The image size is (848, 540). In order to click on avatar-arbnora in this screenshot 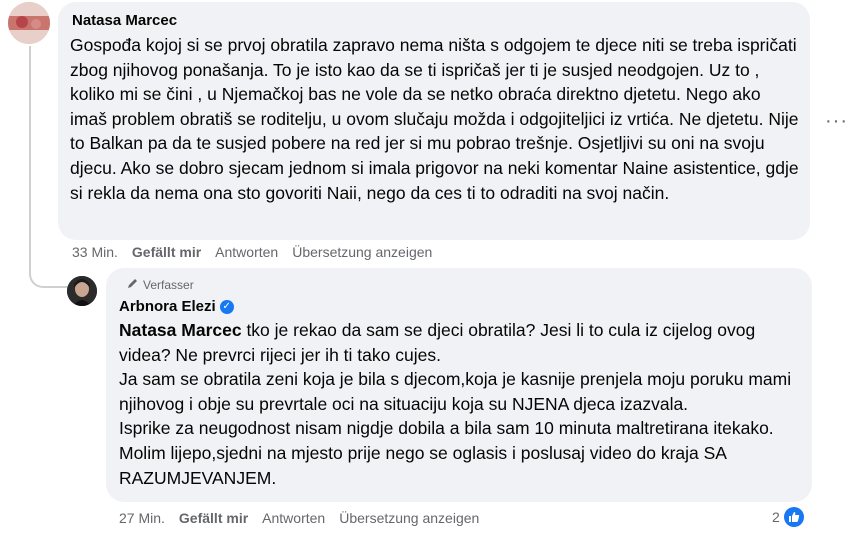, I will do `click(82, 291)`.